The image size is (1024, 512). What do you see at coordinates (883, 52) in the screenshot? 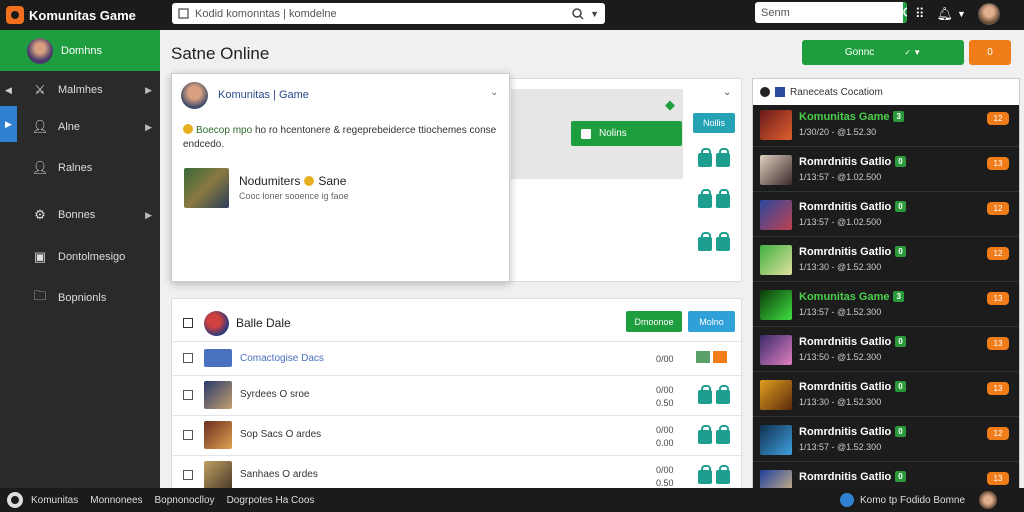
I see `primary-button: Gonnc ✓ ▼` at bounding box center [883, 52].